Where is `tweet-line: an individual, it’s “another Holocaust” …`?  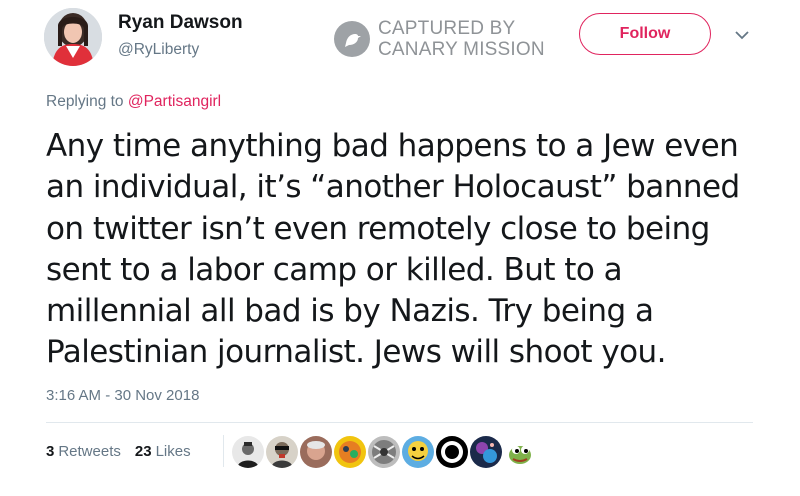
tweet-line: an individual, it’s “another Holocaust” … is located at coordinates (393, 187).